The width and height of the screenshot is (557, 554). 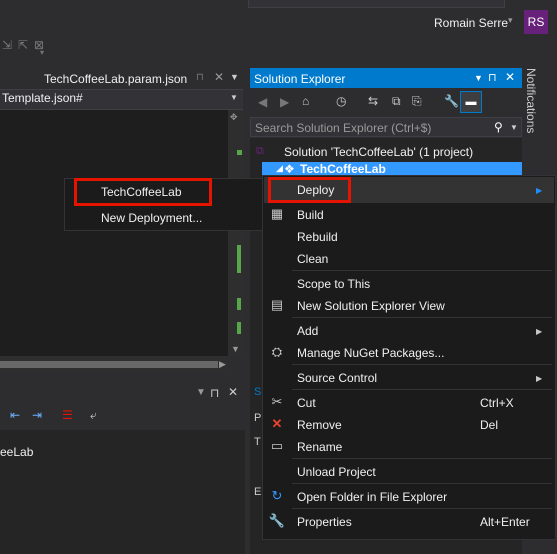 I want to click on cut-shortcut: Ctrl+X, so click(x=497, y=403).